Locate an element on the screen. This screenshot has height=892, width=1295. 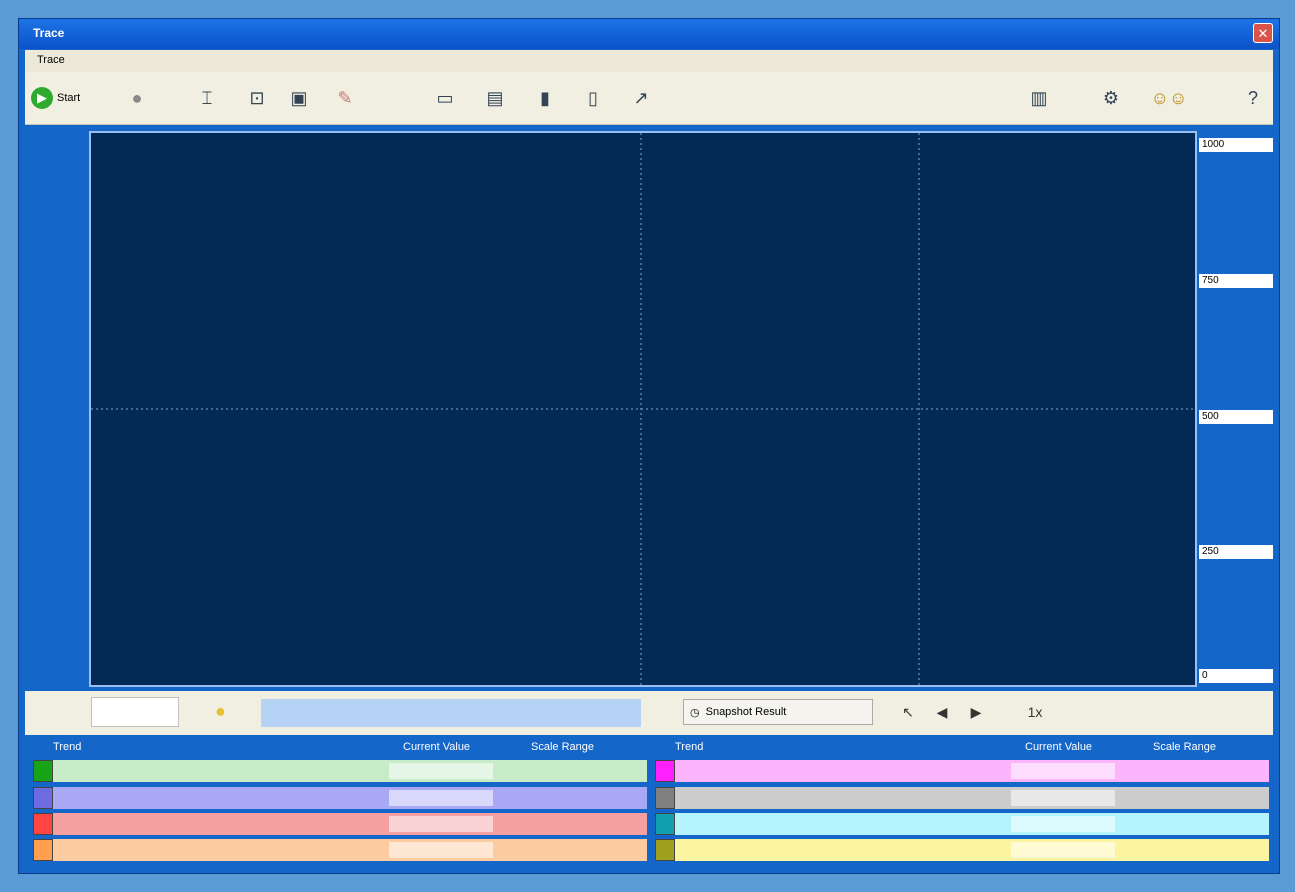
status-bar: ● ◷ Snapshot Result ↖ ◀ ▶ 1x is located at coordinates (649, 713).